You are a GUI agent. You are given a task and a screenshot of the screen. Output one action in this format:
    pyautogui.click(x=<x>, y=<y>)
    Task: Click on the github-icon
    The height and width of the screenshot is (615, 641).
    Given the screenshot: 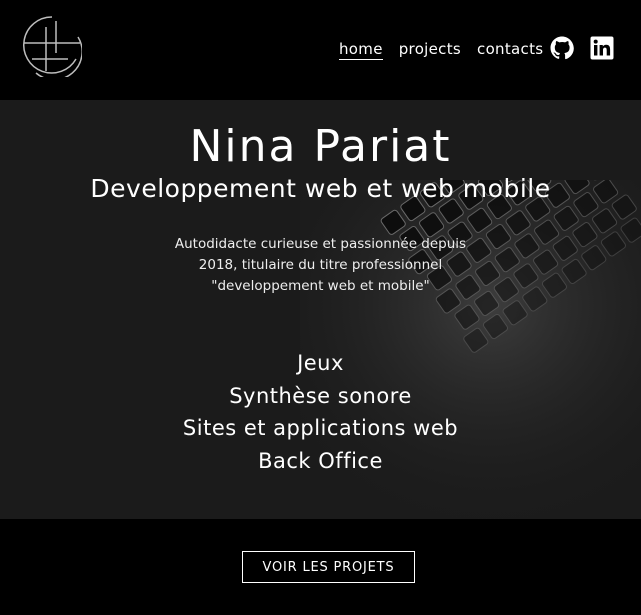 What is the action you would take?
    pyautogui.click(x=562, y=48)
    